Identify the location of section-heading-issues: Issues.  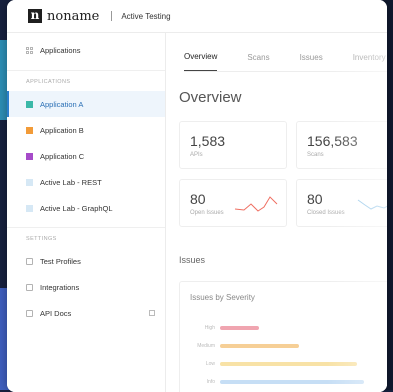
(192, 260).